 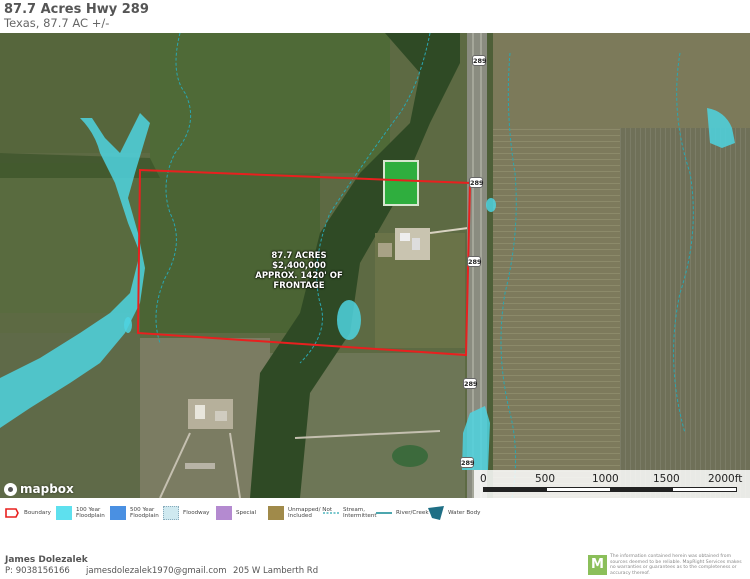 What do you see at coordinates (299, 256) in the screenshot?
I see `parcel-acres: 87.7 ACRES` at bounding box center [299, 256].